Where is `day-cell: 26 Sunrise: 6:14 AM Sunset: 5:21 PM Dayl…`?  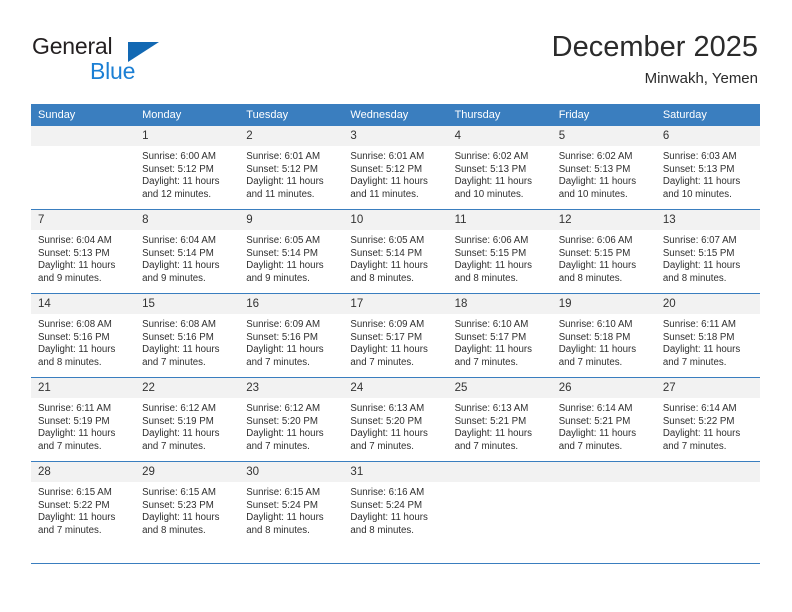
day-cell: 26 Sunrise: 6:14 AM Sunset: 5:21 PM Dayl… is located at coordinates (603, 419).